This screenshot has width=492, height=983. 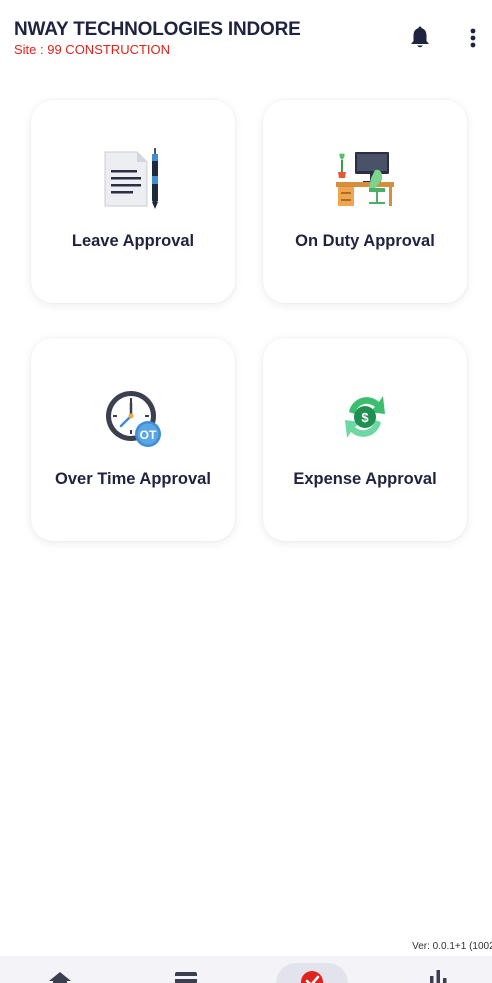 I want to click on over-time-approval-card: OT Over Time Approval, so click(x=133, y=439).